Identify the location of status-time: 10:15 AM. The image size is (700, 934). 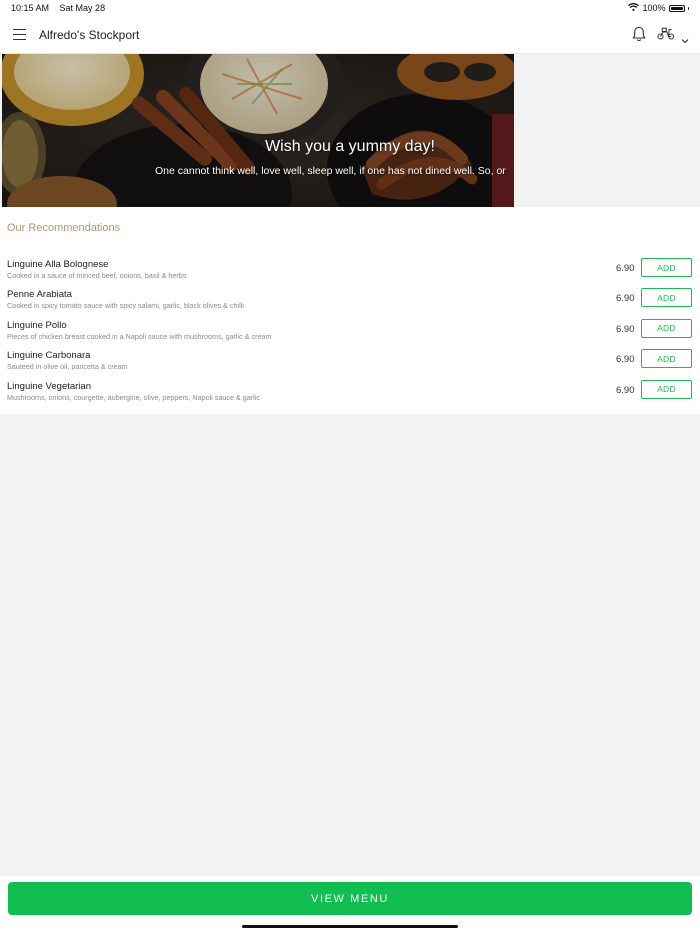
(30, 8).